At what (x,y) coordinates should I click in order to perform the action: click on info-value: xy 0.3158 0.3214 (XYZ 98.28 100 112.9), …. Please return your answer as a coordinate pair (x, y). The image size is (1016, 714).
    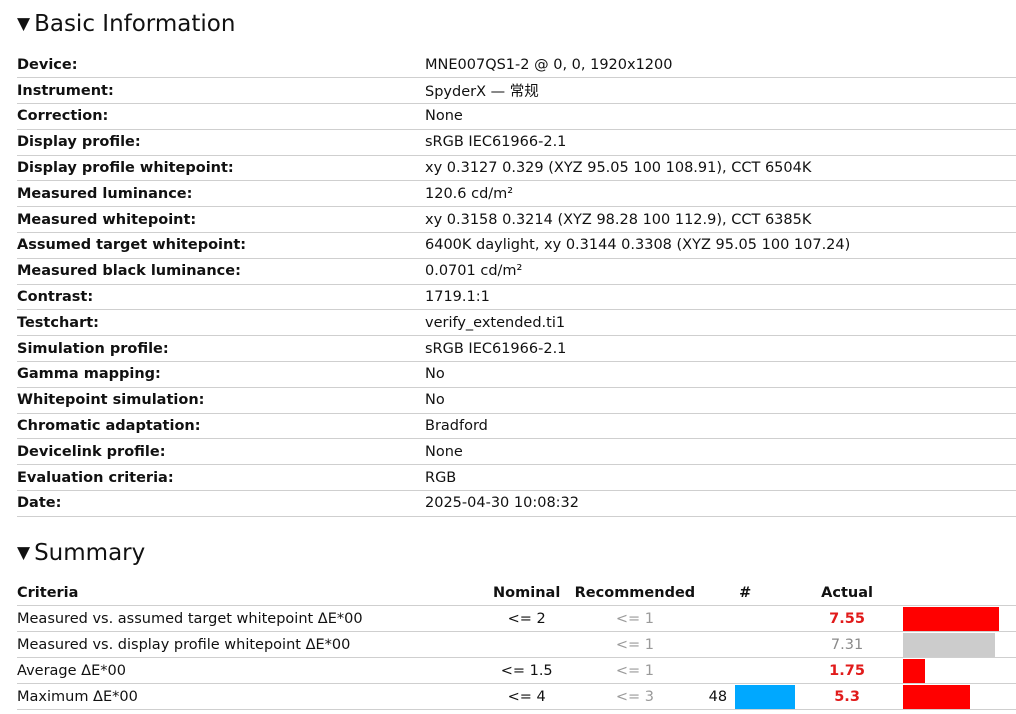
    Looking at the image, I should click on (720, 220).